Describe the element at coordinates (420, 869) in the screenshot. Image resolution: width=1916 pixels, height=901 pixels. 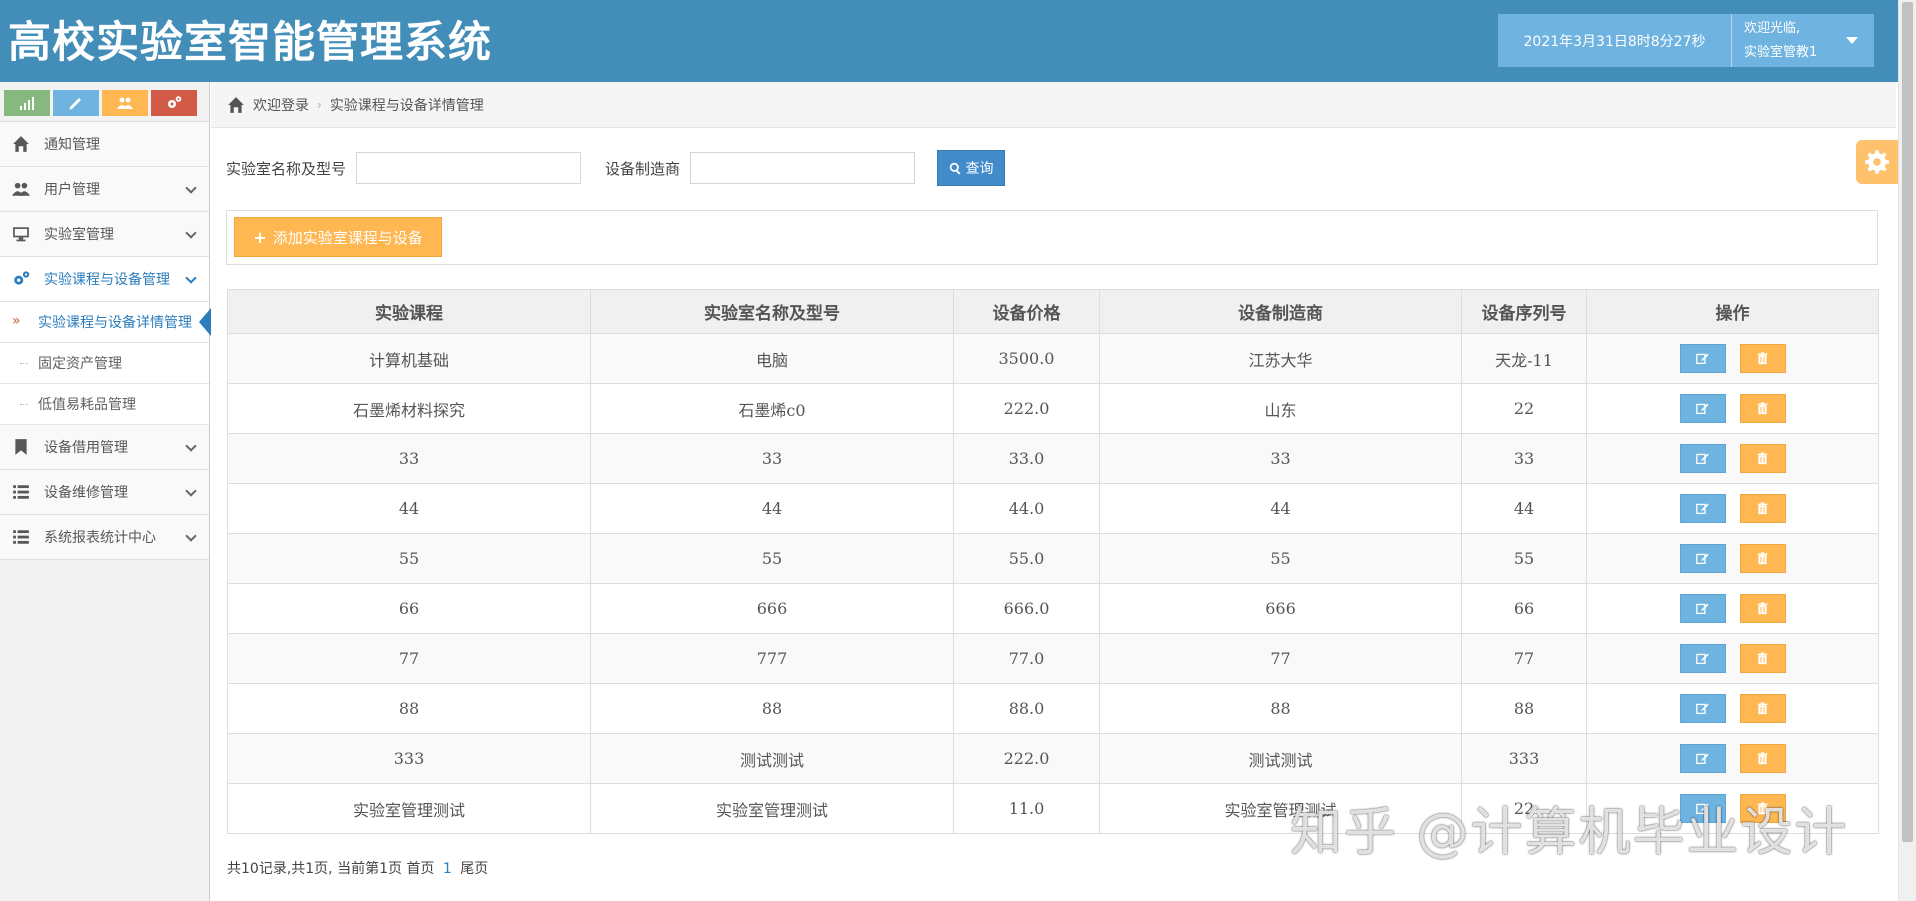
I see `first-page-link: 首页` at that location.